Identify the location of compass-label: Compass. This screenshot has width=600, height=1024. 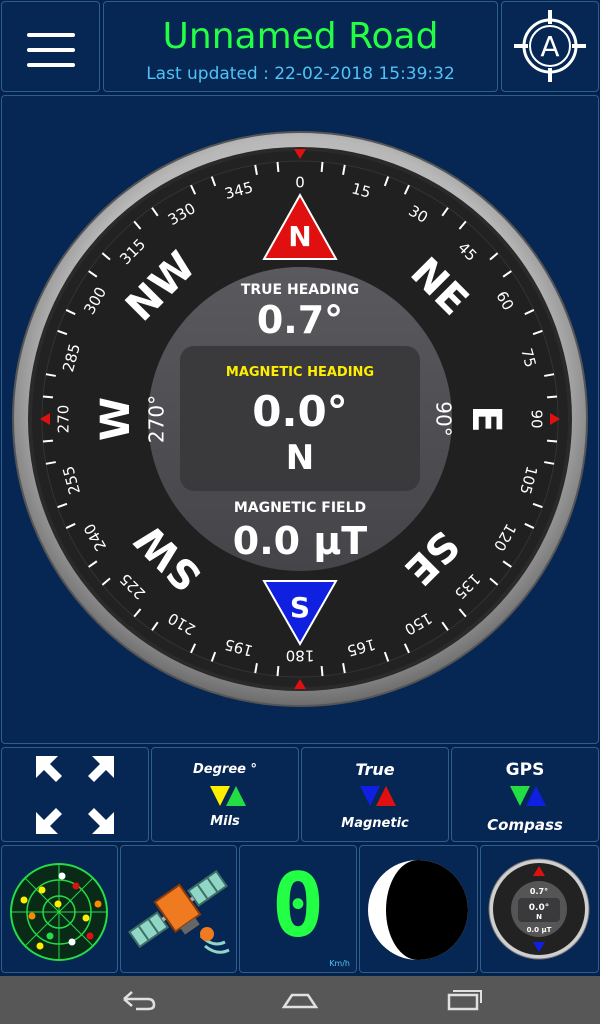
(525, 825).